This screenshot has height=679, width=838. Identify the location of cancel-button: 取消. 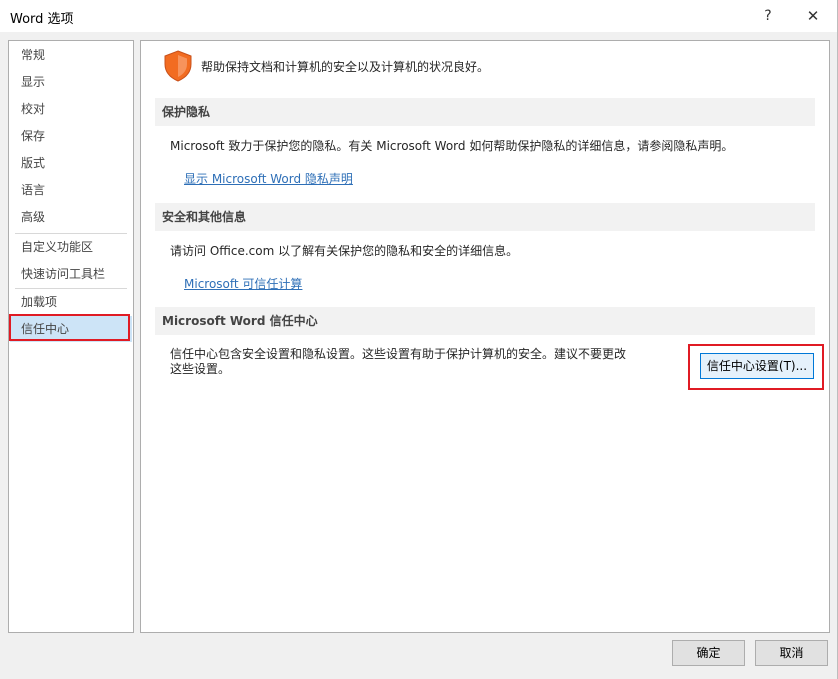
(791, 653).